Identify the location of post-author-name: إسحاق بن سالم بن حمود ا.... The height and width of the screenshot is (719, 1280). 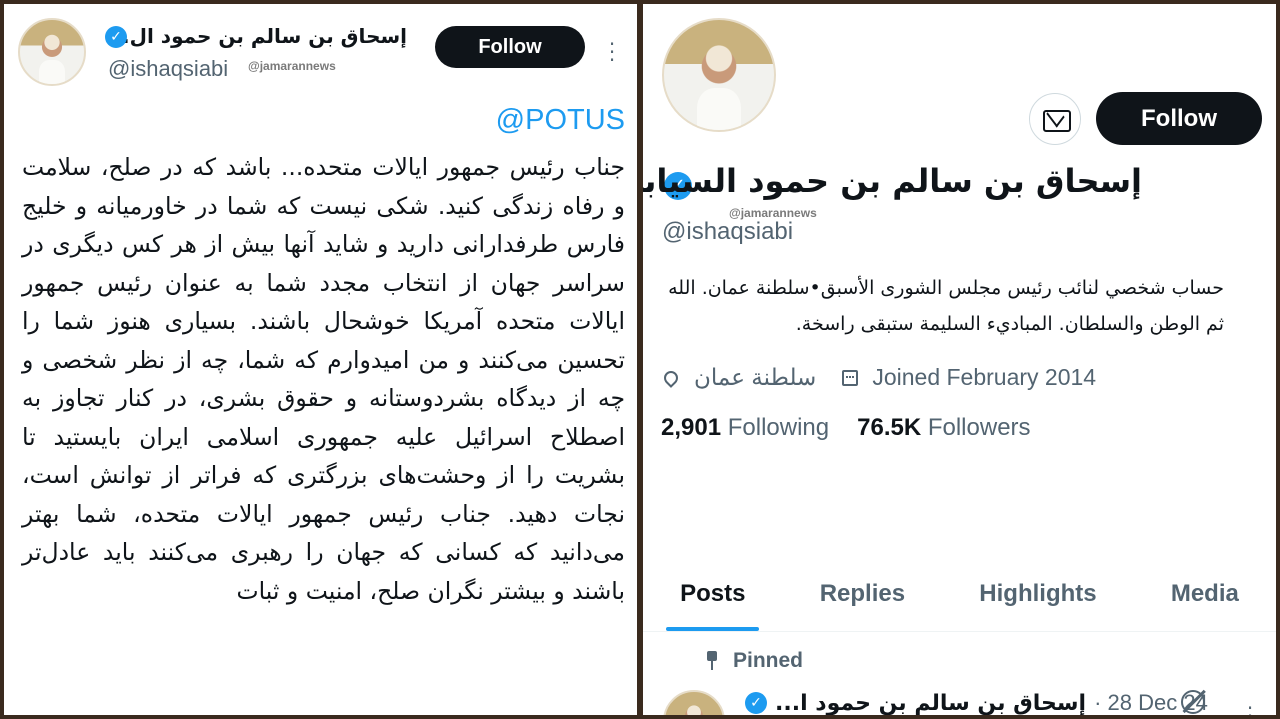
(930, 703).